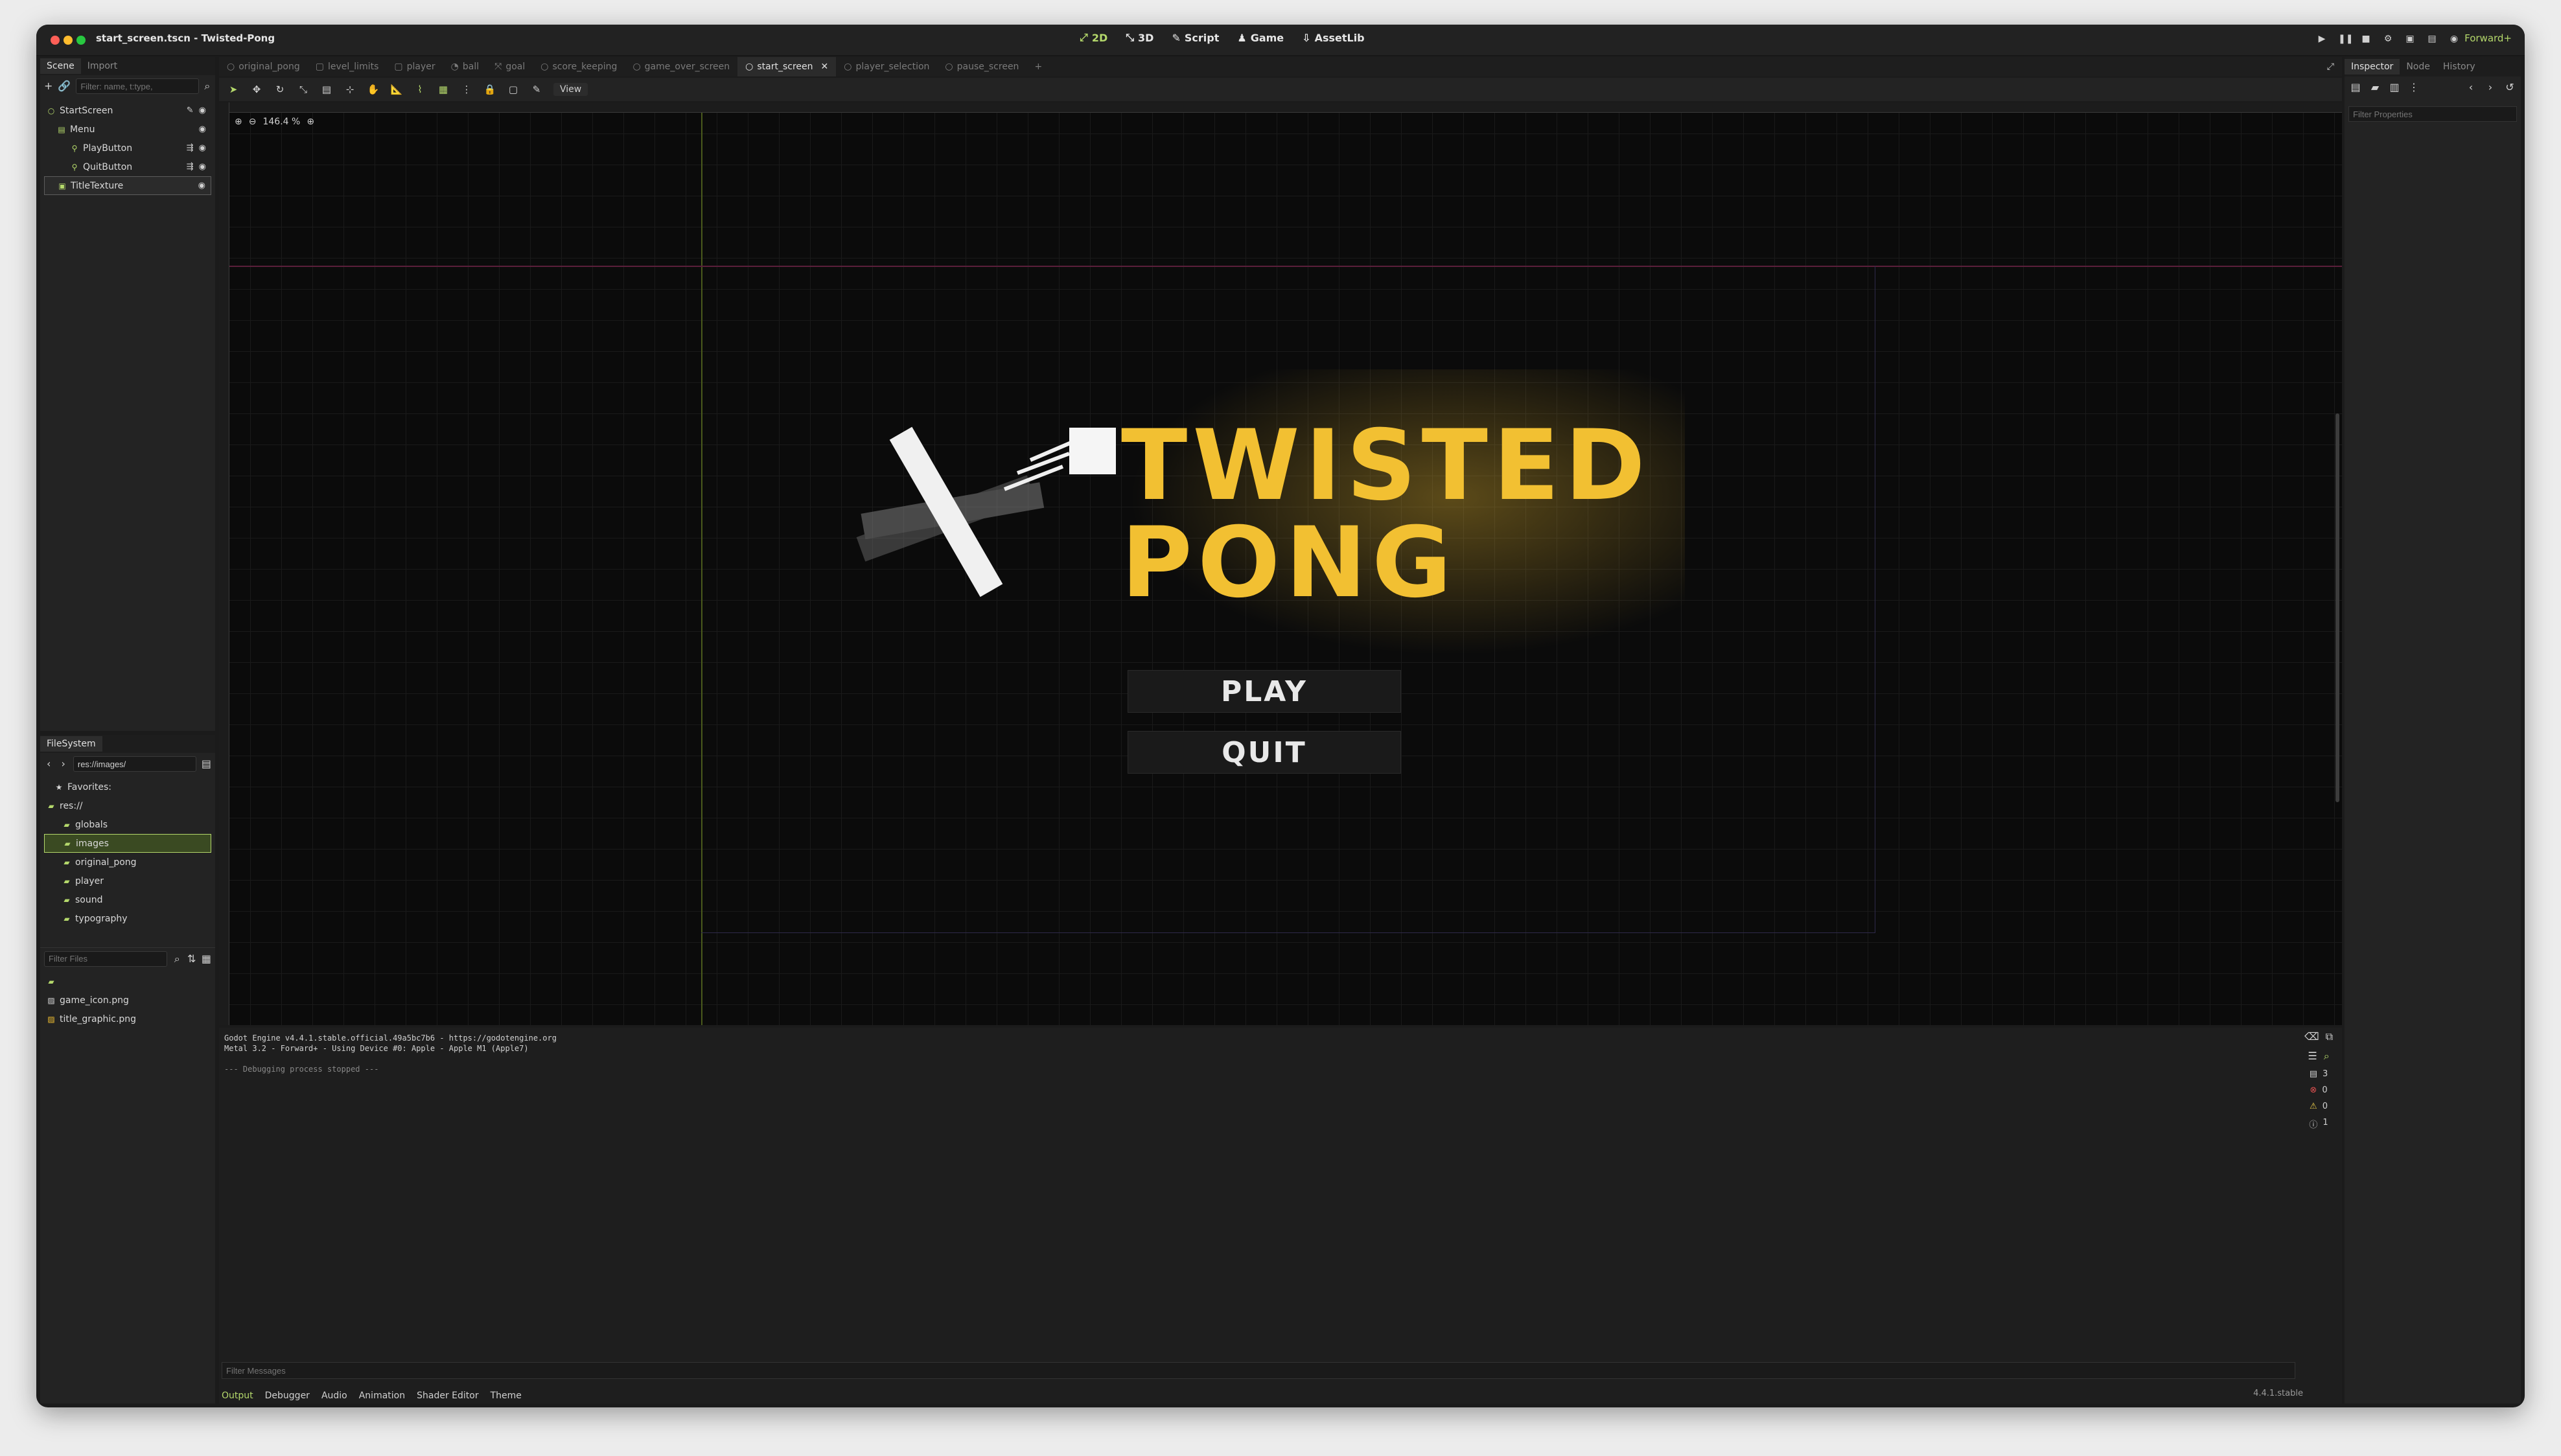 This screenshot has height=1456, width=2561. What do you see at coordinates (2345, 38) in the screenshot?
I see `pause-icon: ❚❚` at bounding box center [2345, 38].